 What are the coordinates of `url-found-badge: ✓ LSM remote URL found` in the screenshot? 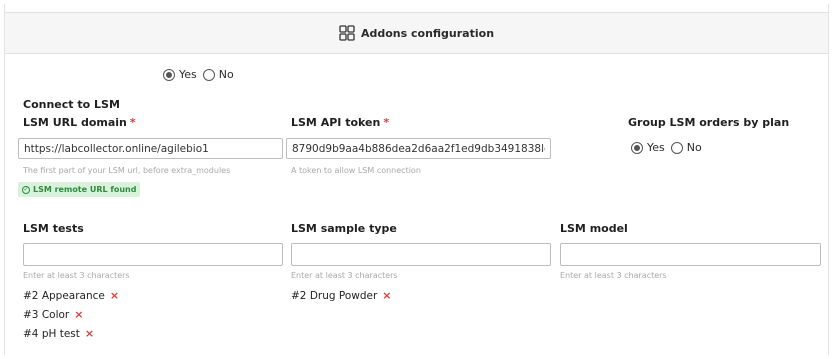 It's located at (79, 189).